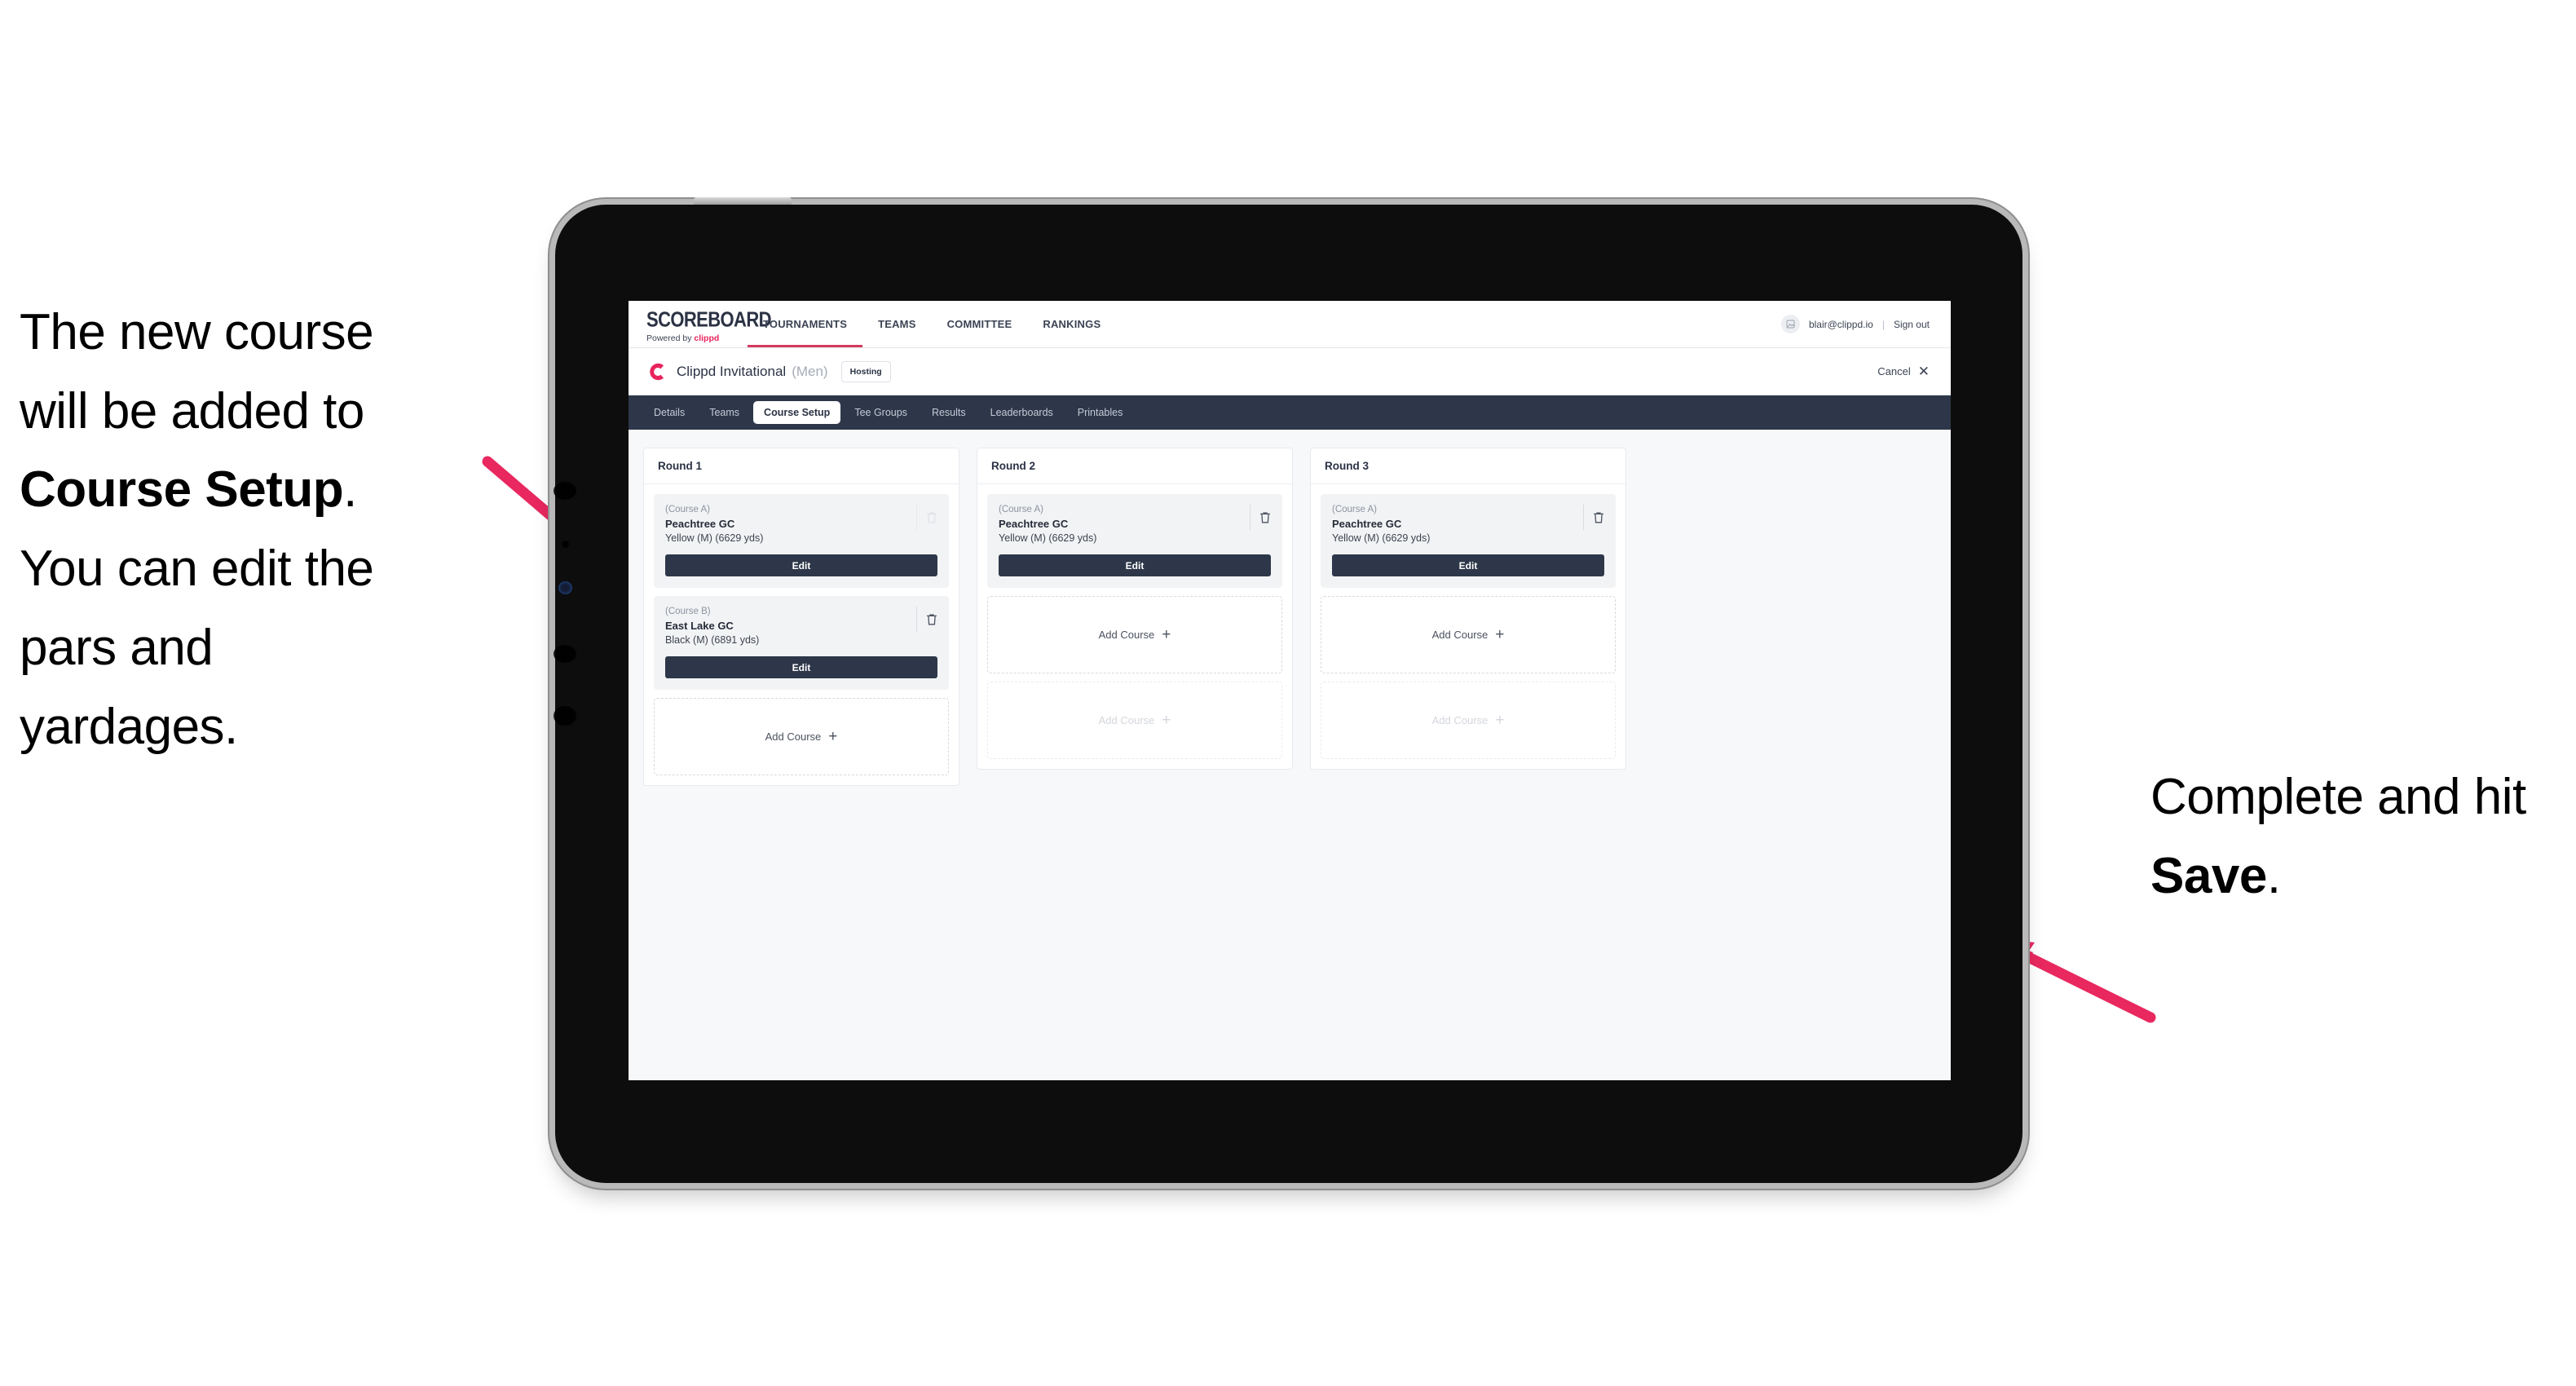 This screenshot has height=1386, width=2576. I want to click on tab-printables: Printables, so click(1100, 412).